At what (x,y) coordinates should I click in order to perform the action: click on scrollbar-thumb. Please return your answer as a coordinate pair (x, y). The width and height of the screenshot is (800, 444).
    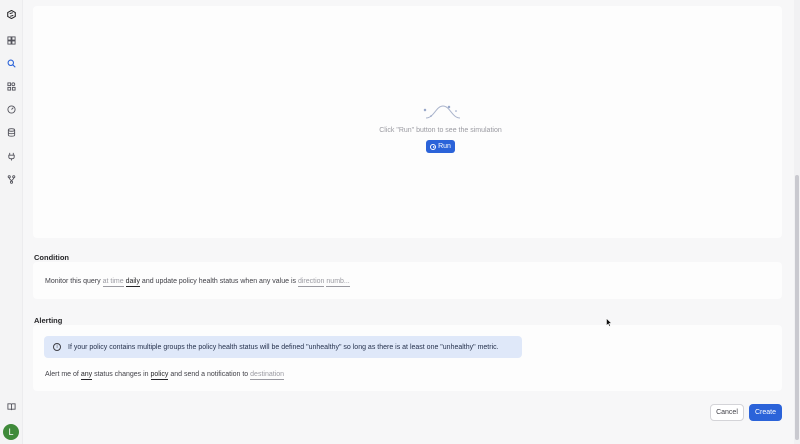
    Looking at the image, I should click on (797, 307).